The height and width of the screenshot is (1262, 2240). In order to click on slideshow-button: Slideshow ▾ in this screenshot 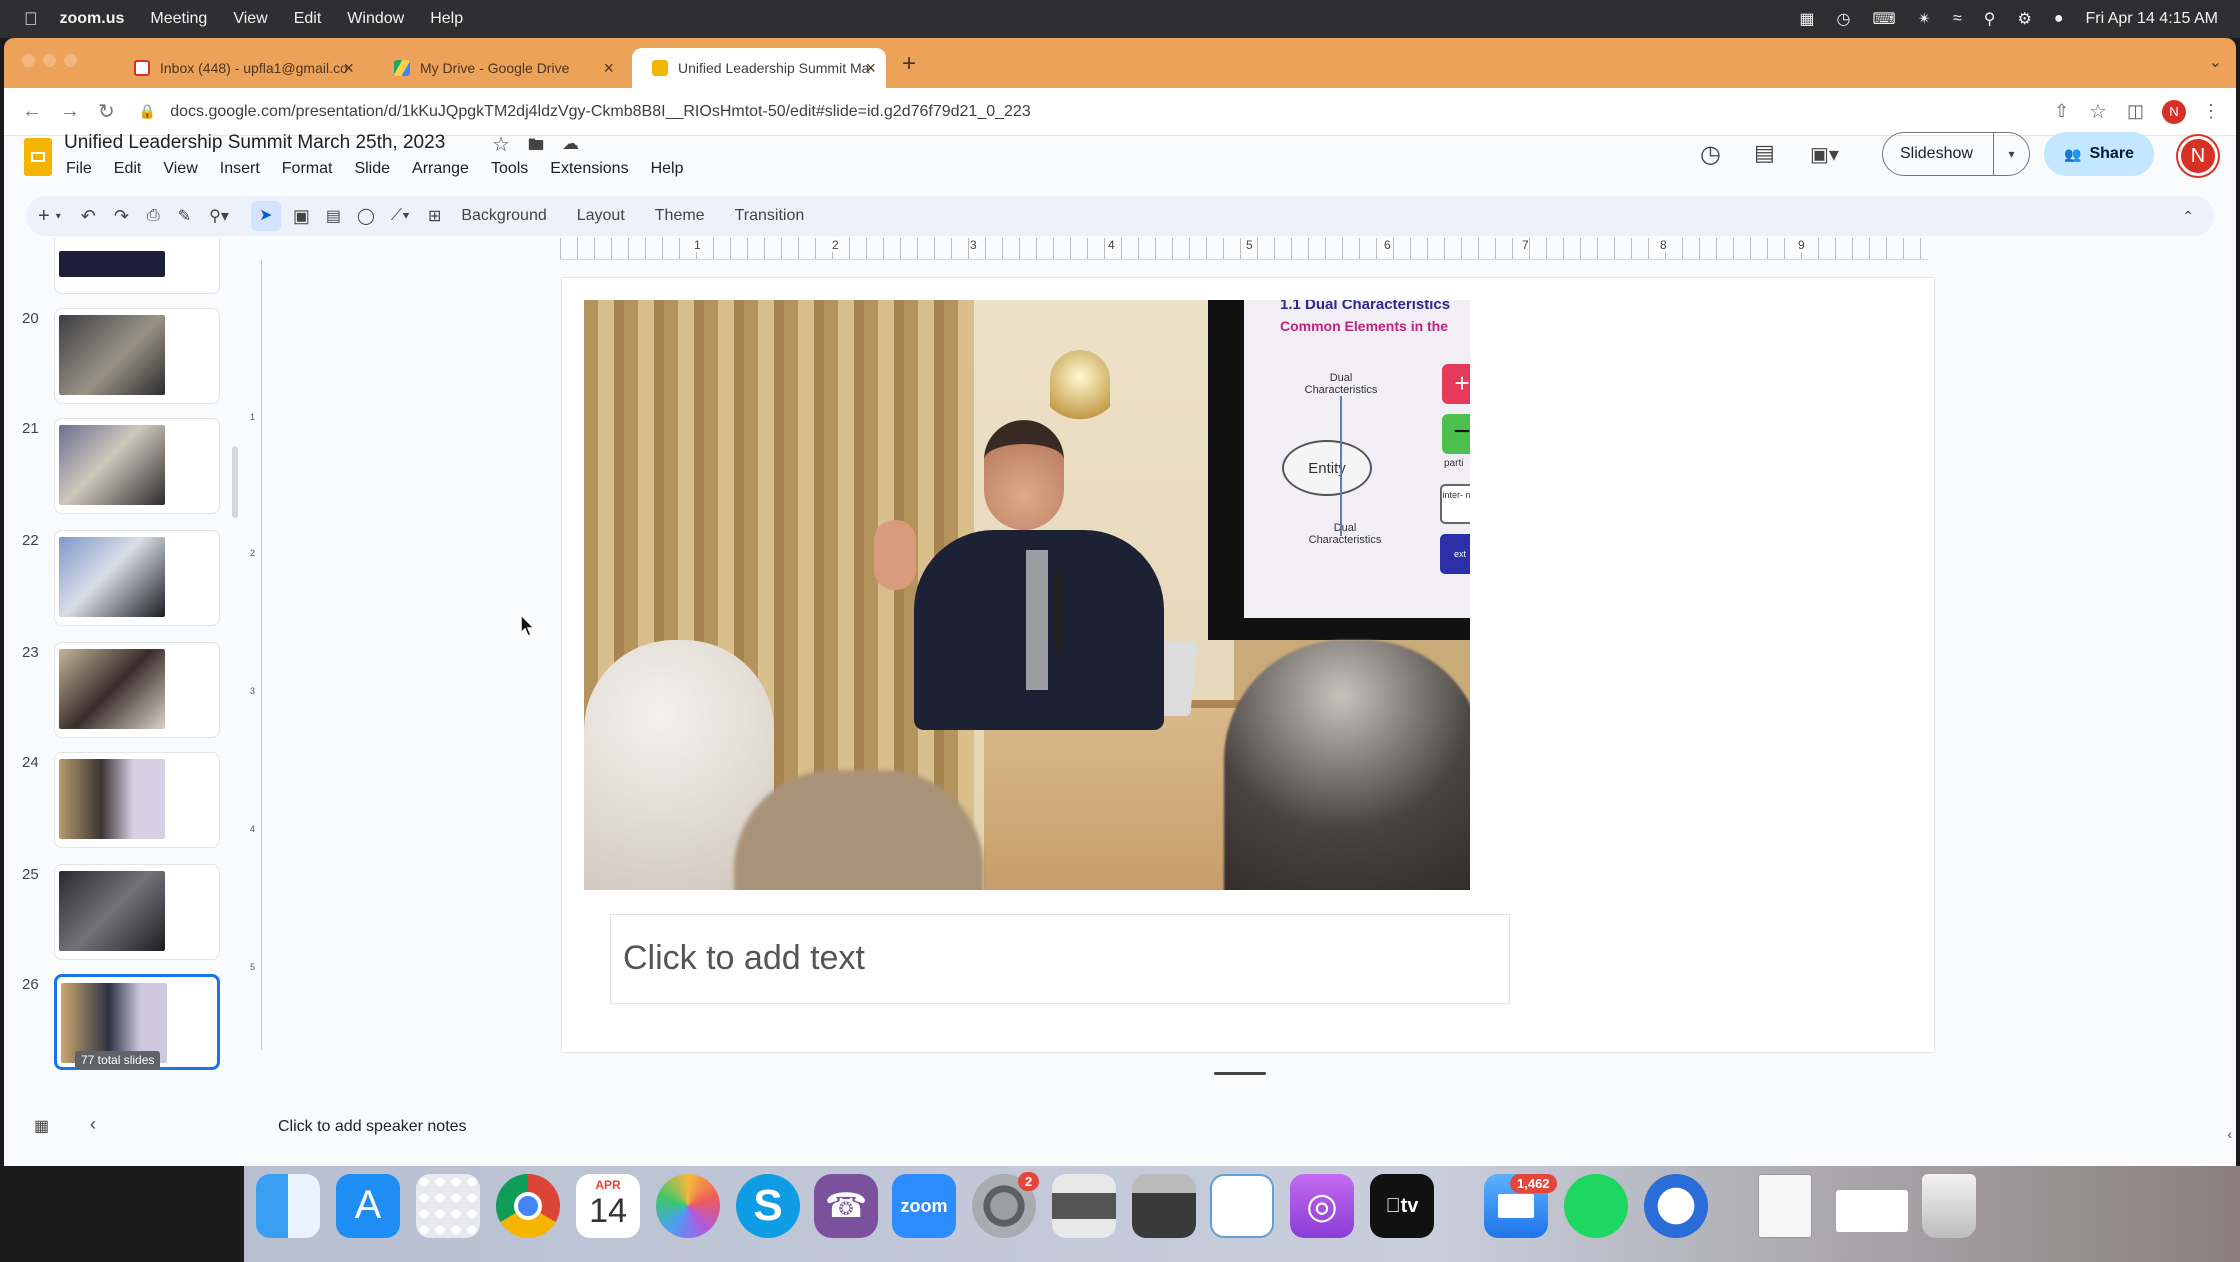, I will do `click(1956, 154)`.